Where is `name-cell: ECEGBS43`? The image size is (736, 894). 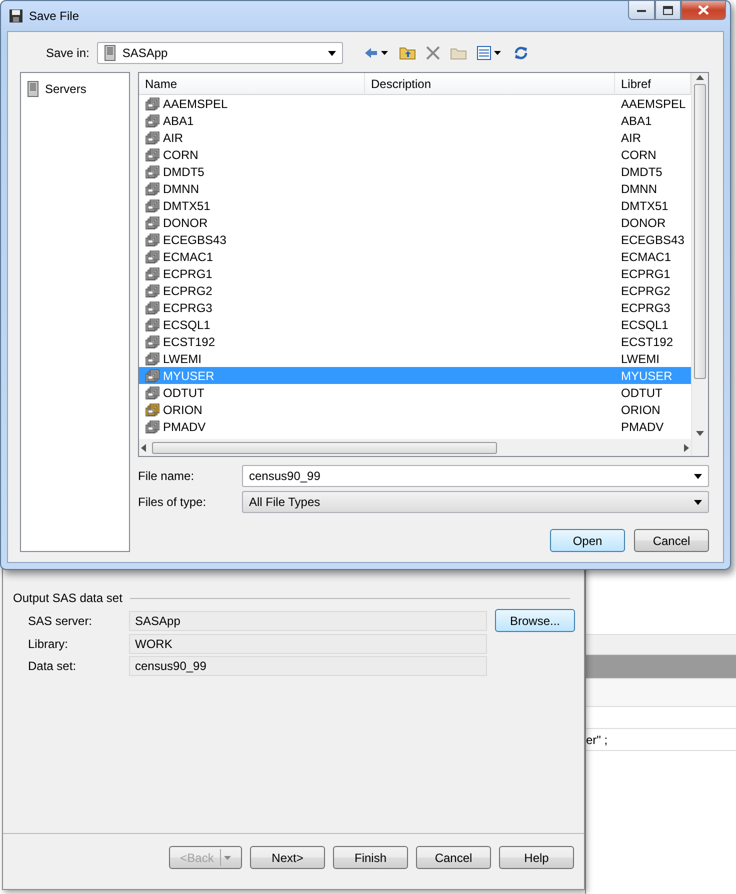
name-cell: ECEGBS43 is located at coordinates (194, 239).